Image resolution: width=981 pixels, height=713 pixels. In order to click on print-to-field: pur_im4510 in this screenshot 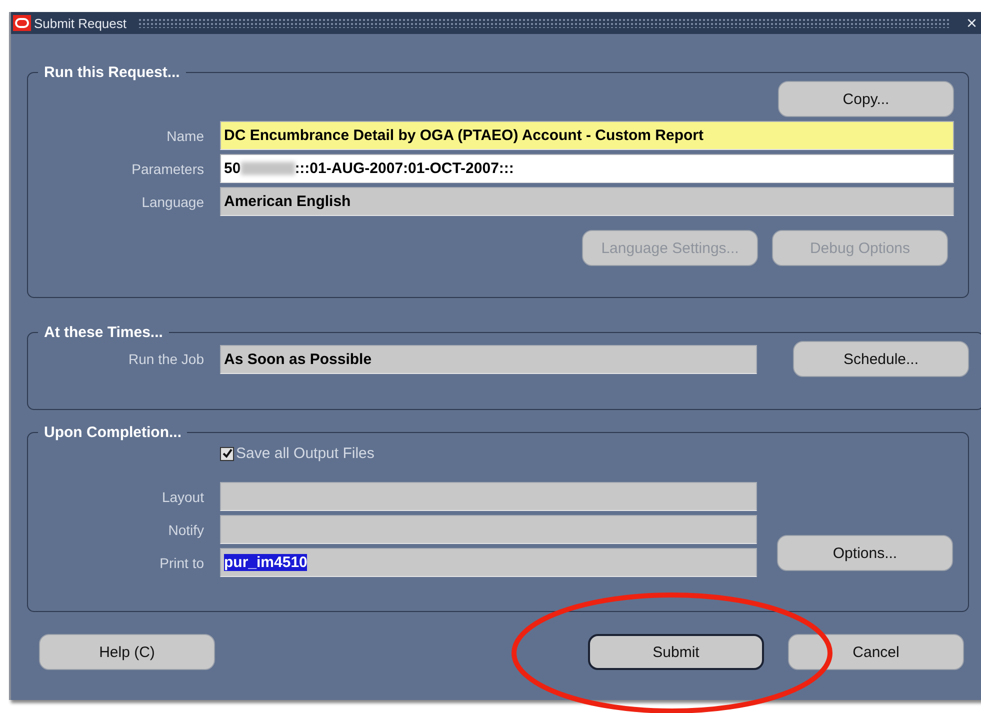, I will do `click(488, 562)`.